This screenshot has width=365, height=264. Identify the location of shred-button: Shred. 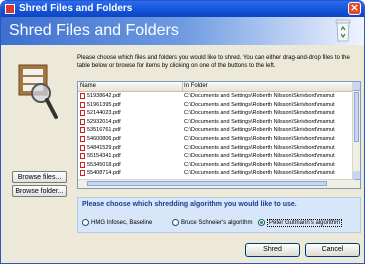
(272, 250).